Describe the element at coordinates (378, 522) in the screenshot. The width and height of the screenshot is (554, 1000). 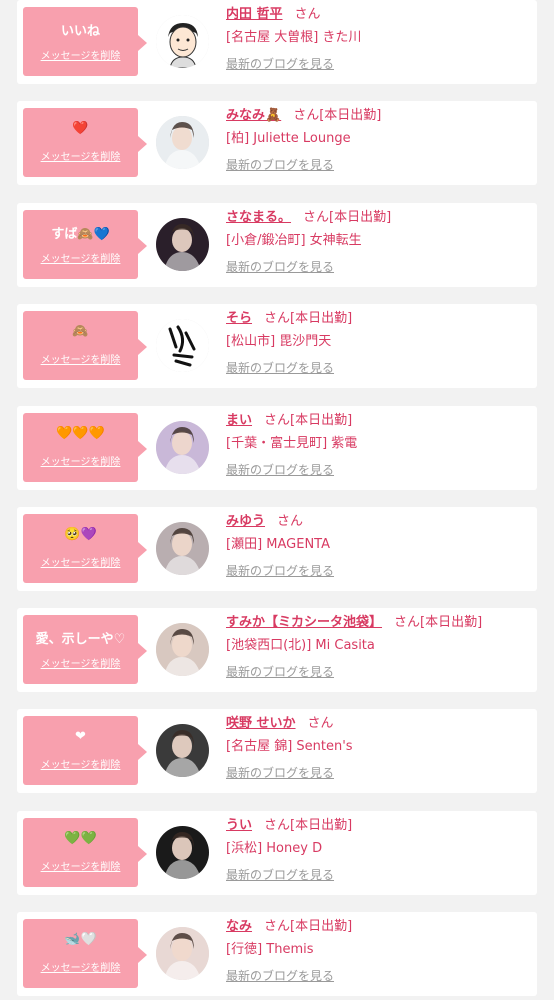
I see `sender-line: みゆう さん` at that location.